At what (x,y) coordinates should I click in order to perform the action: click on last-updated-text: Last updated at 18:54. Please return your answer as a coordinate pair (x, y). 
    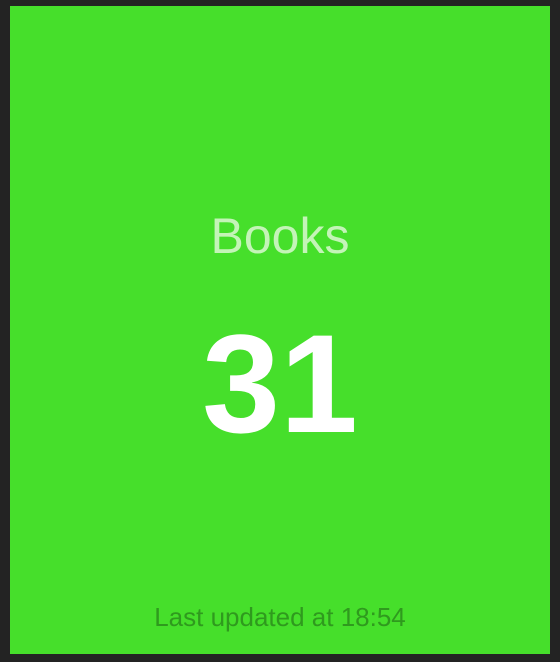
    Looking at the image, I should click on (280, 617).